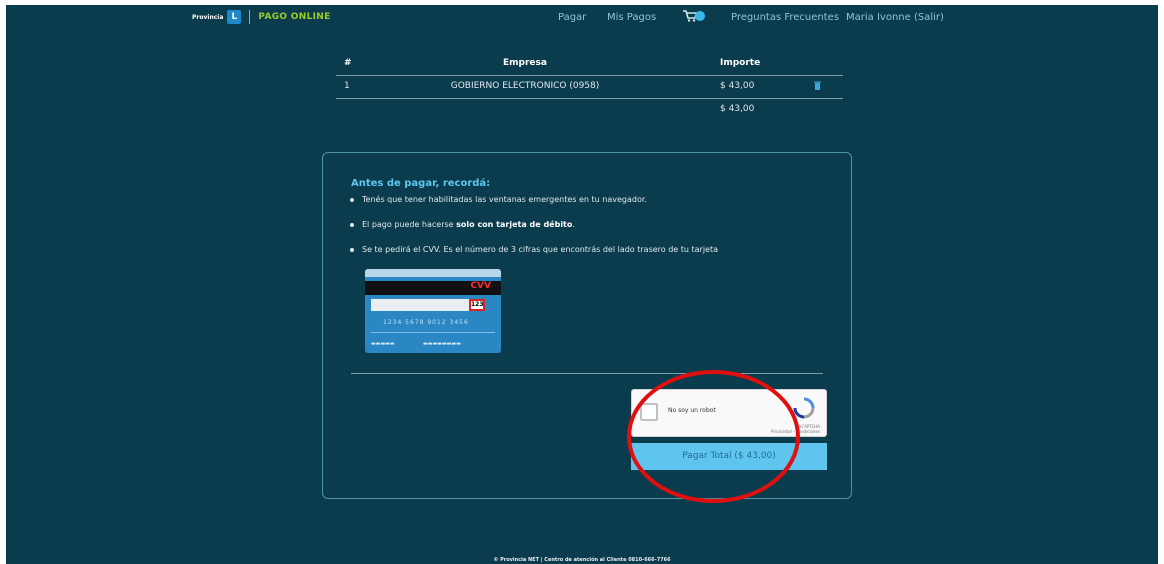 The width and height of the screenshot is (1164, 564). I want to click on table-total-row: $ 43,00, so click(589, 110).